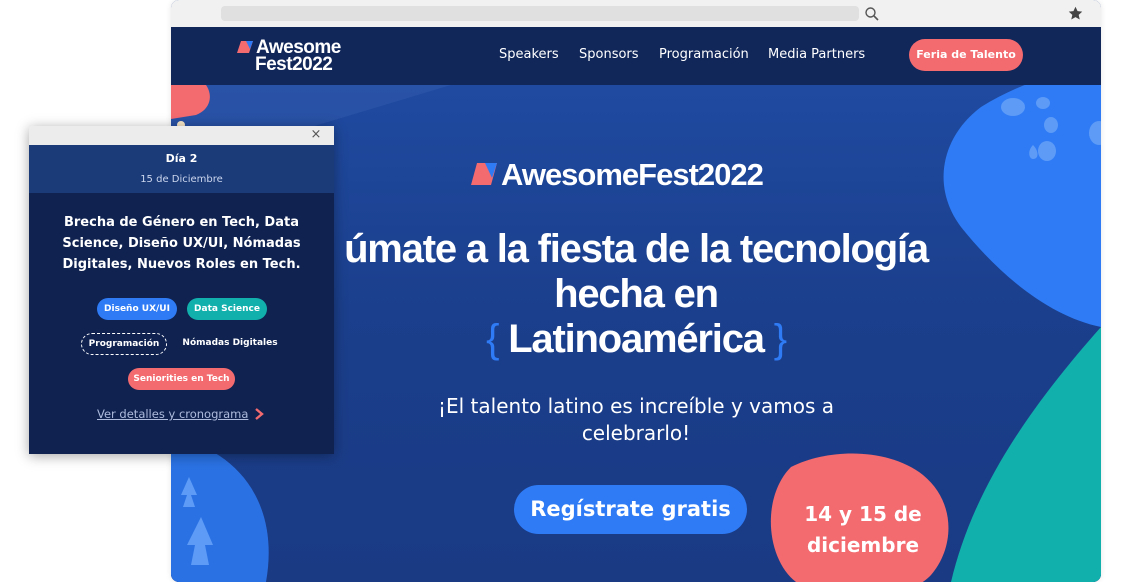  I want to click on address-bar, so click(540, 13).